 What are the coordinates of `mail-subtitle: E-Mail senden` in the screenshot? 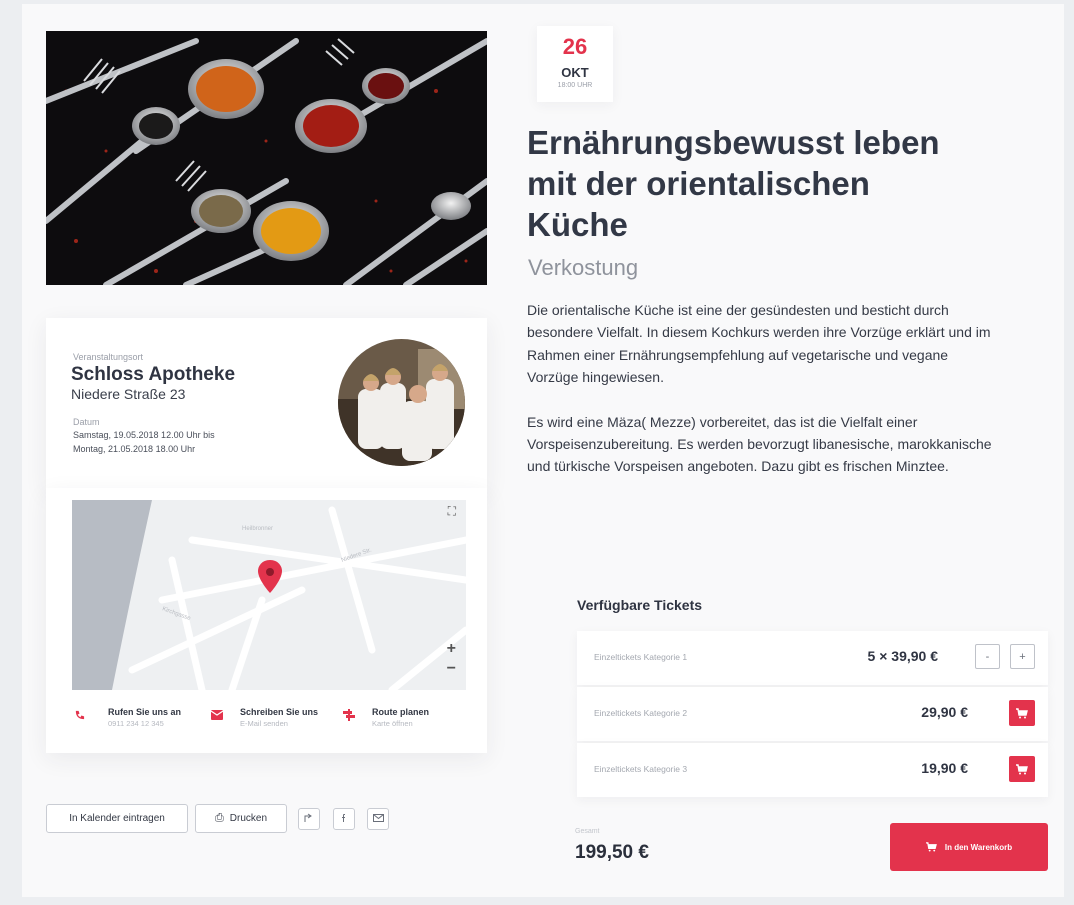 It's located at (264, 723).